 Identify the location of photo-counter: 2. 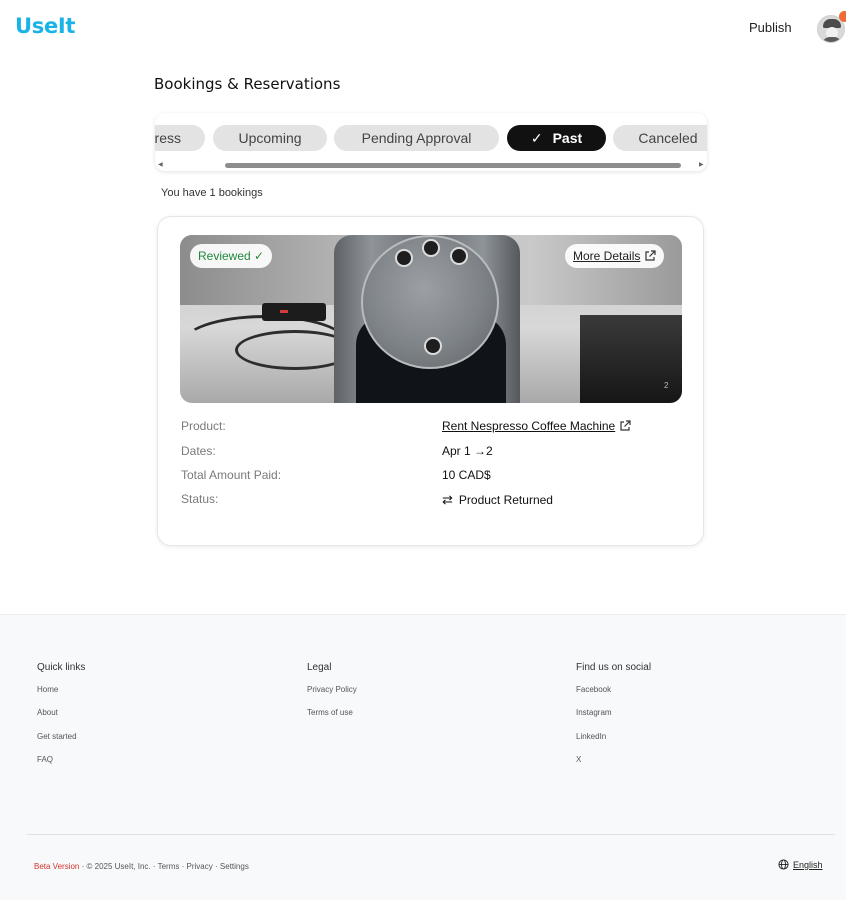
(666, 385).